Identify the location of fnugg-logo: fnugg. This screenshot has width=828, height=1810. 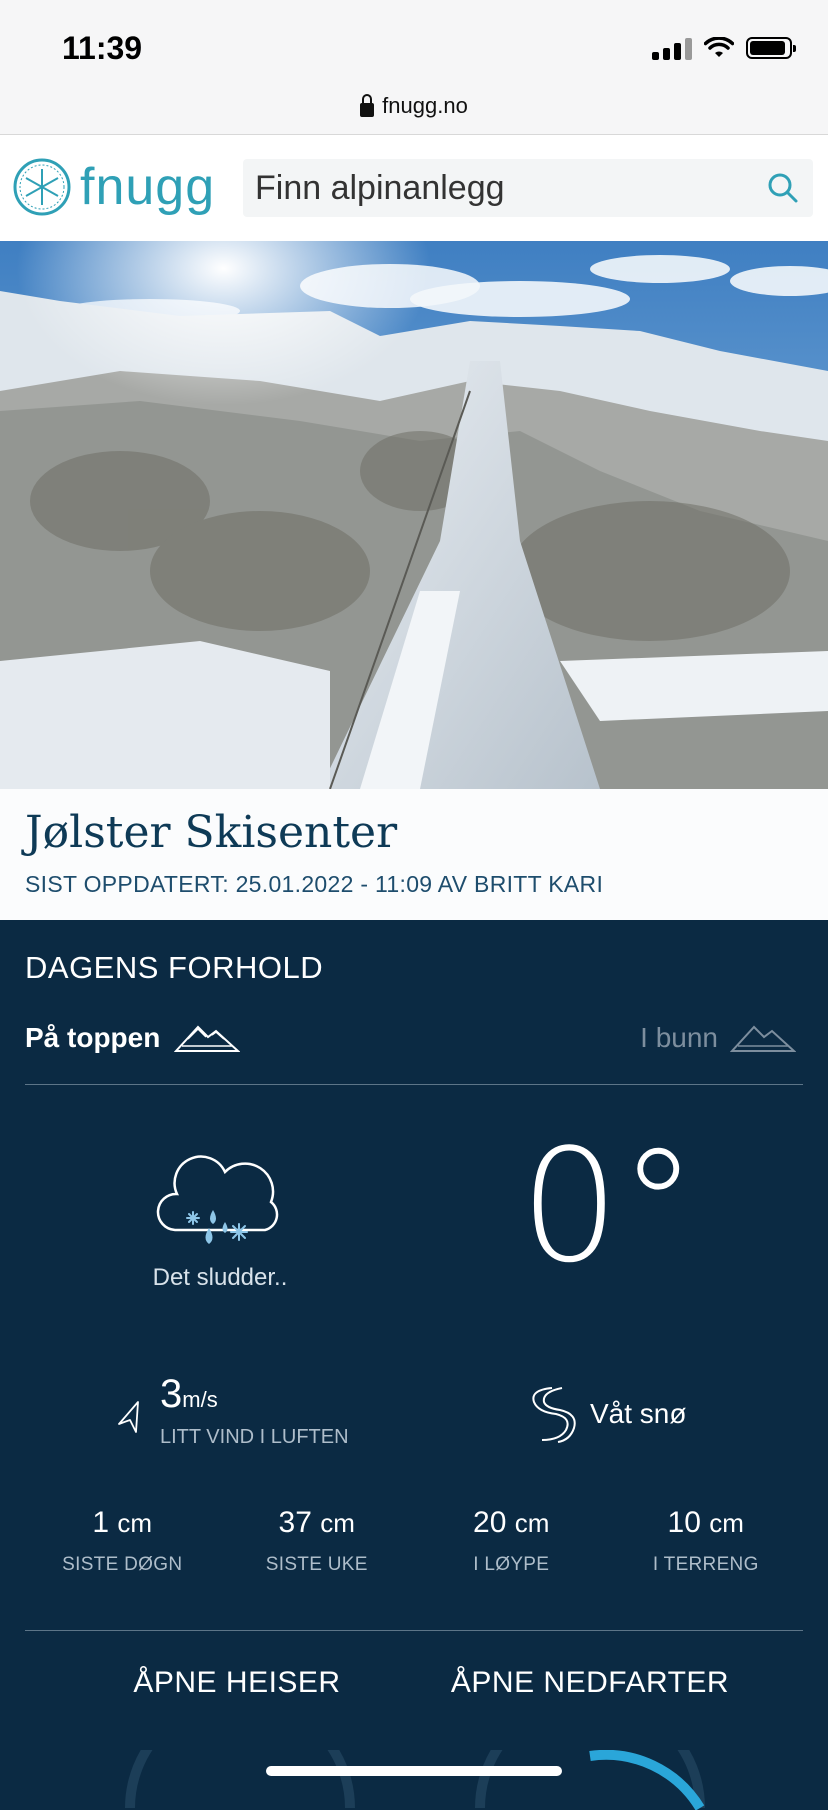
(113, 187).